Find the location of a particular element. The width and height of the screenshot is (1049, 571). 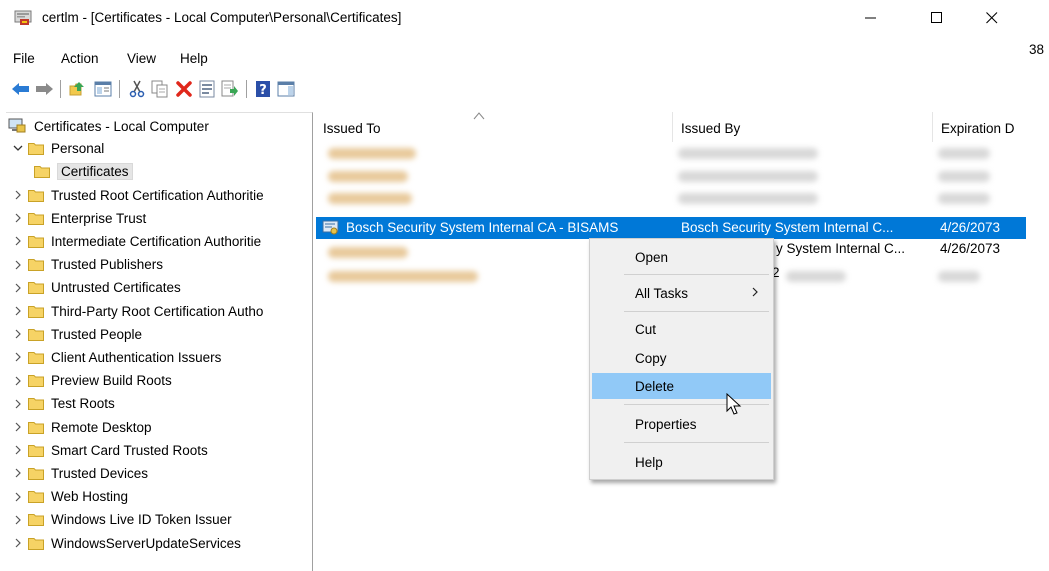

tree-item: Windows Live ID Token Issuer is located at coordinates (120, 520).